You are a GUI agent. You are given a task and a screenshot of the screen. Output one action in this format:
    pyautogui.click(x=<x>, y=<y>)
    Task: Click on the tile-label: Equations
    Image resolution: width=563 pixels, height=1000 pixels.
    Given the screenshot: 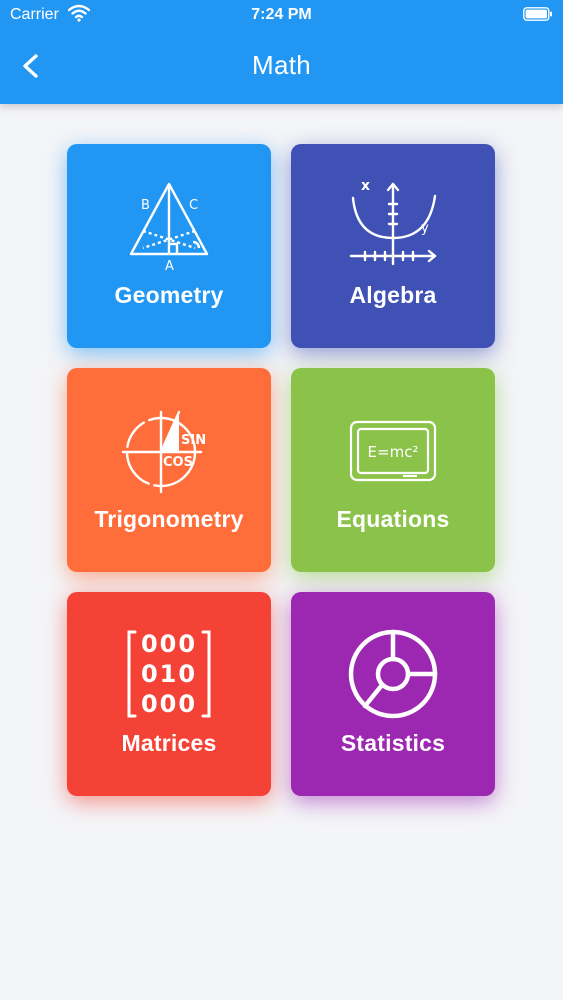 What is the action you would take?
    pyautogui.click(x=393, y=519)
    